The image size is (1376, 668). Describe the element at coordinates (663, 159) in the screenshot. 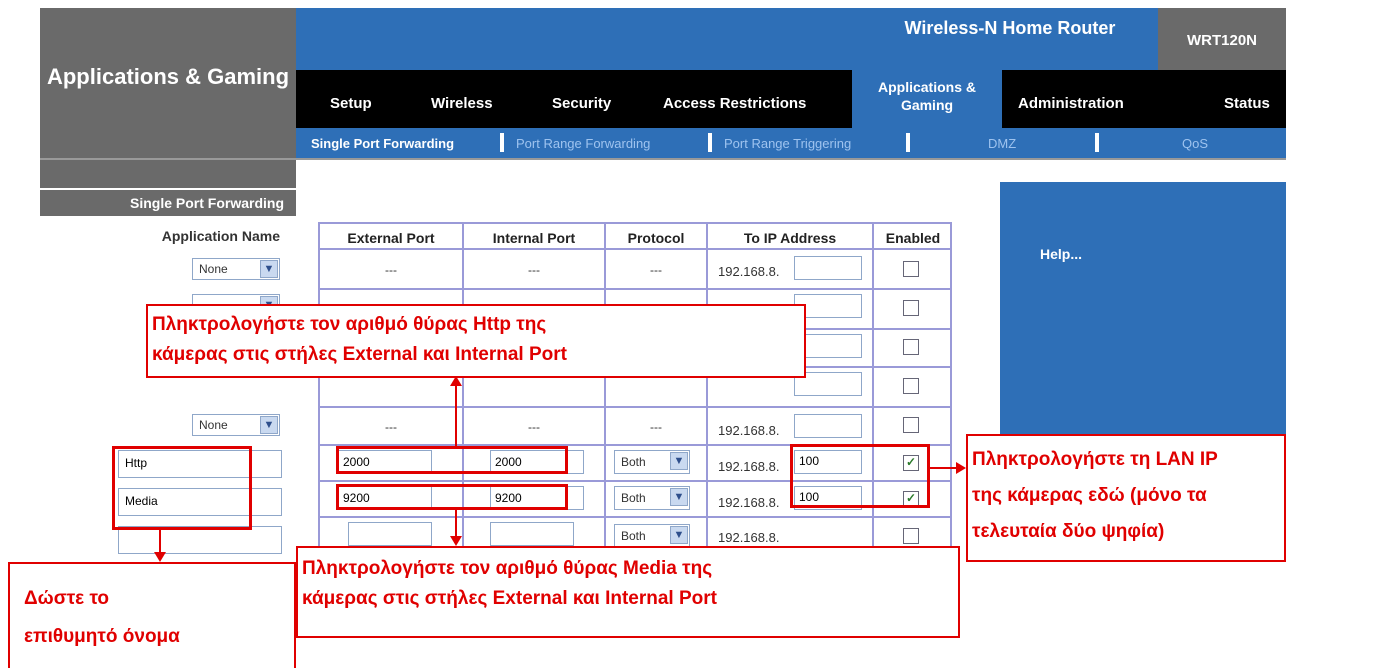

I see `divider` at that location.